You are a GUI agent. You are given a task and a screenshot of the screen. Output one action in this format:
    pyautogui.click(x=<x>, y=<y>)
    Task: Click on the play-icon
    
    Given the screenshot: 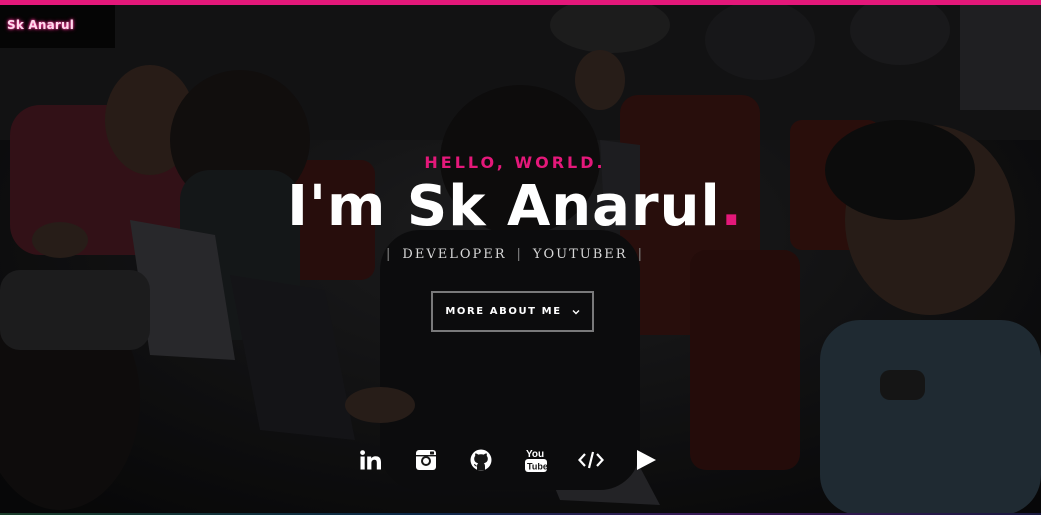 What is the action you would take?
    pyautogui.click(x=646, y=460)
    